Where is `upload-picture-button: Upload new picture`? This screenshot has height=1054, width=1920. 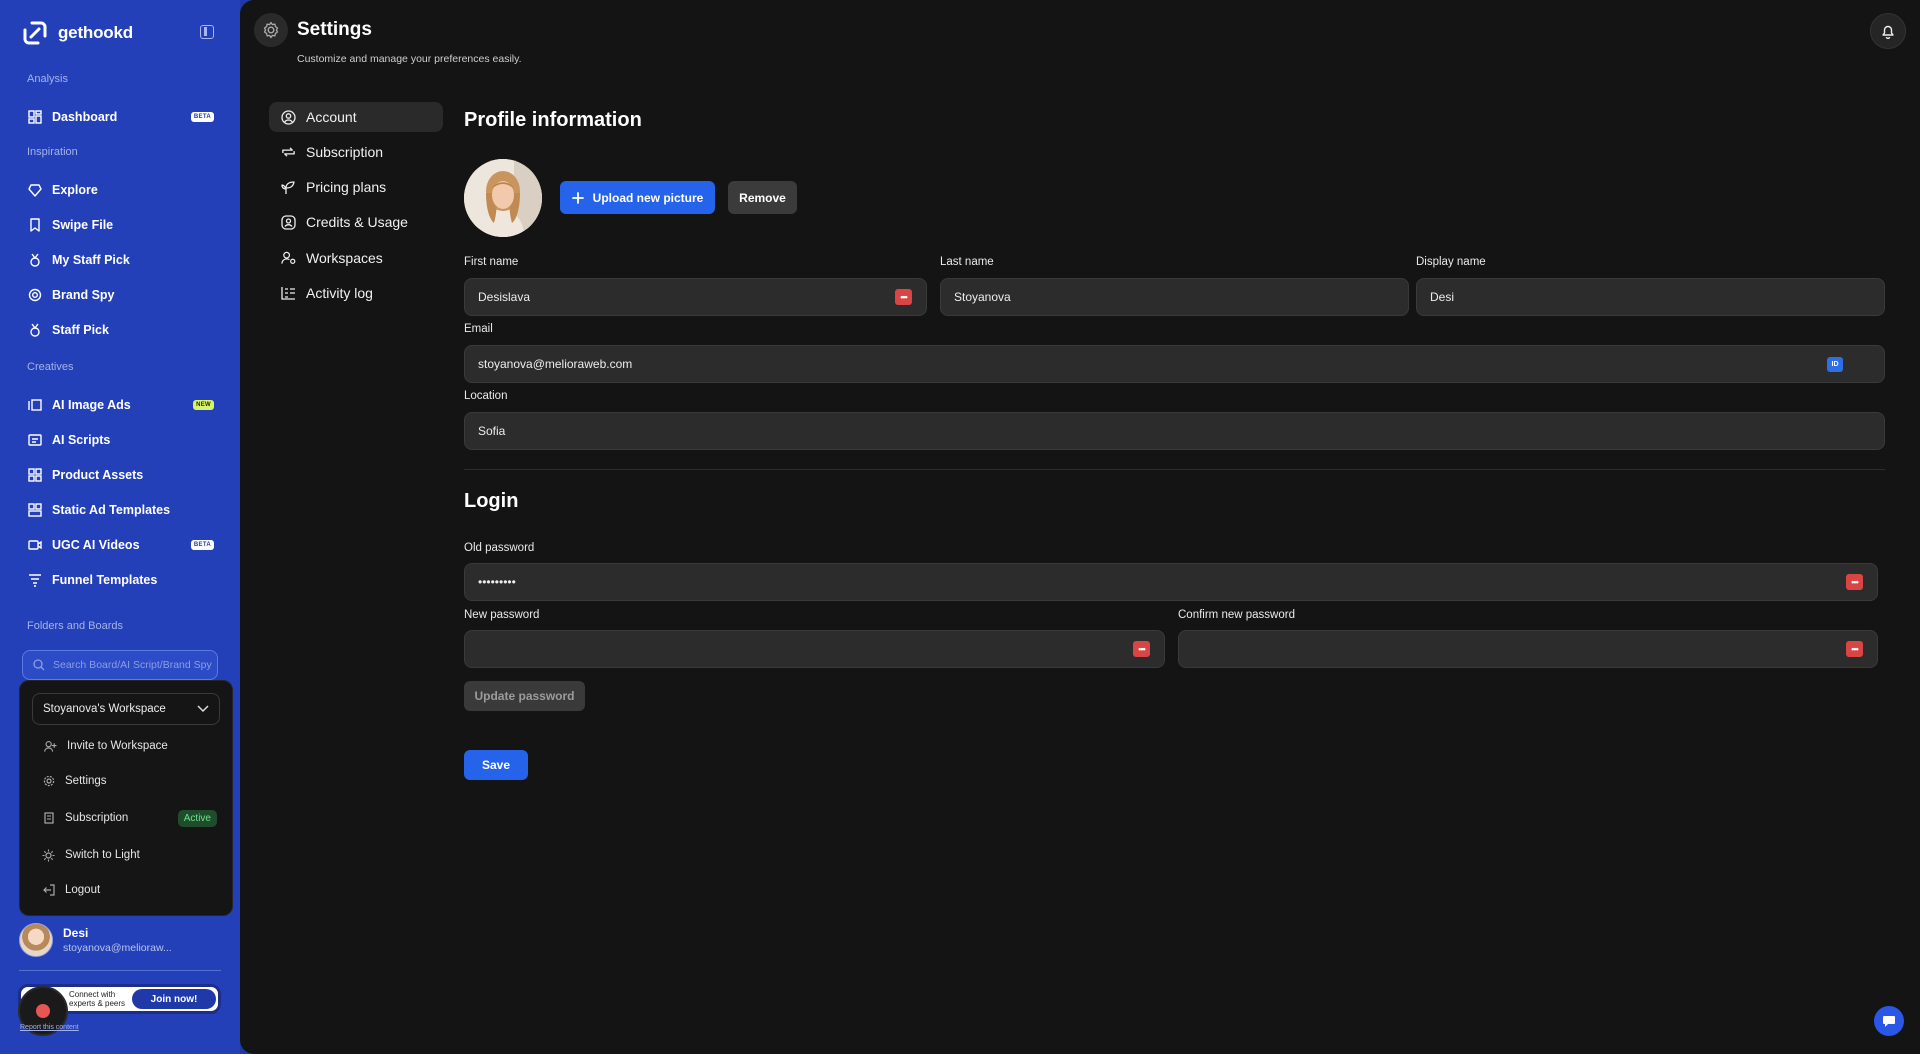 upload-picture-button: Upload new picture is located at coordinates (637, 197).